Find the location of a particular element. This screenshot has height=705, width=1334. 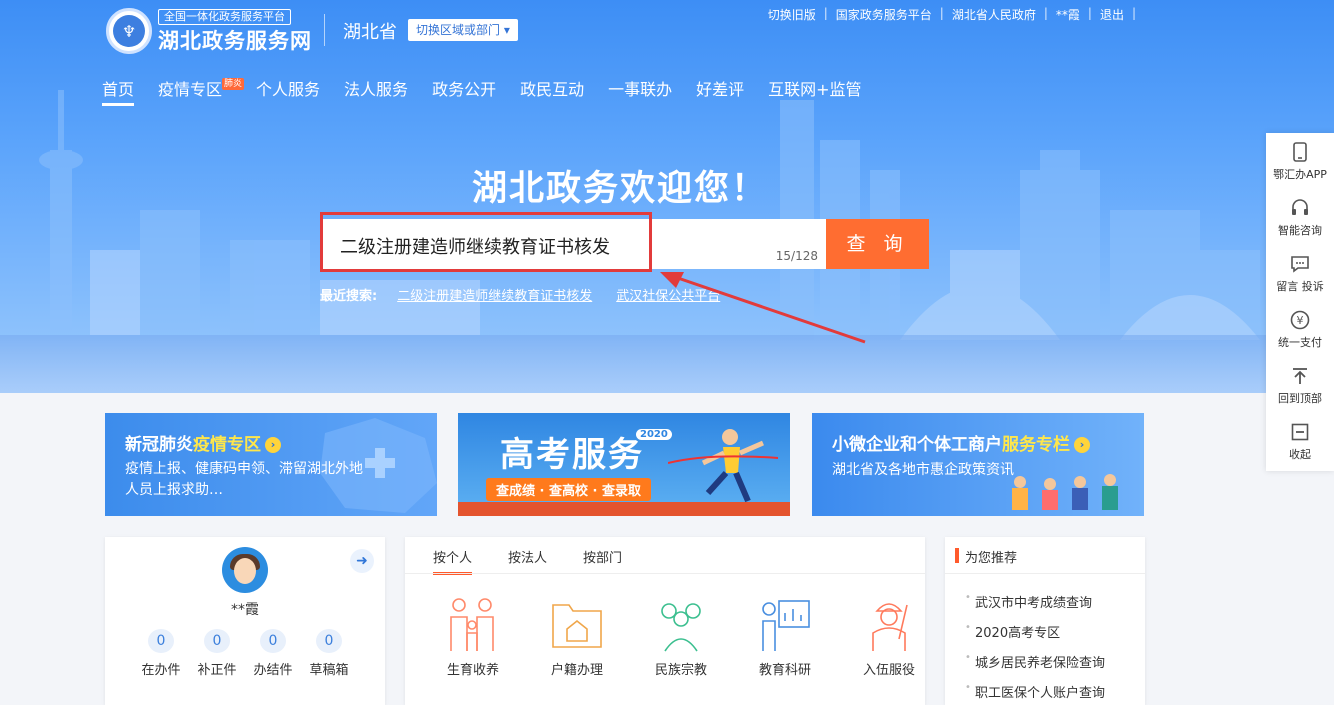

covid-title-a: 新冠肺炎 is located at coordinates (159, 445).